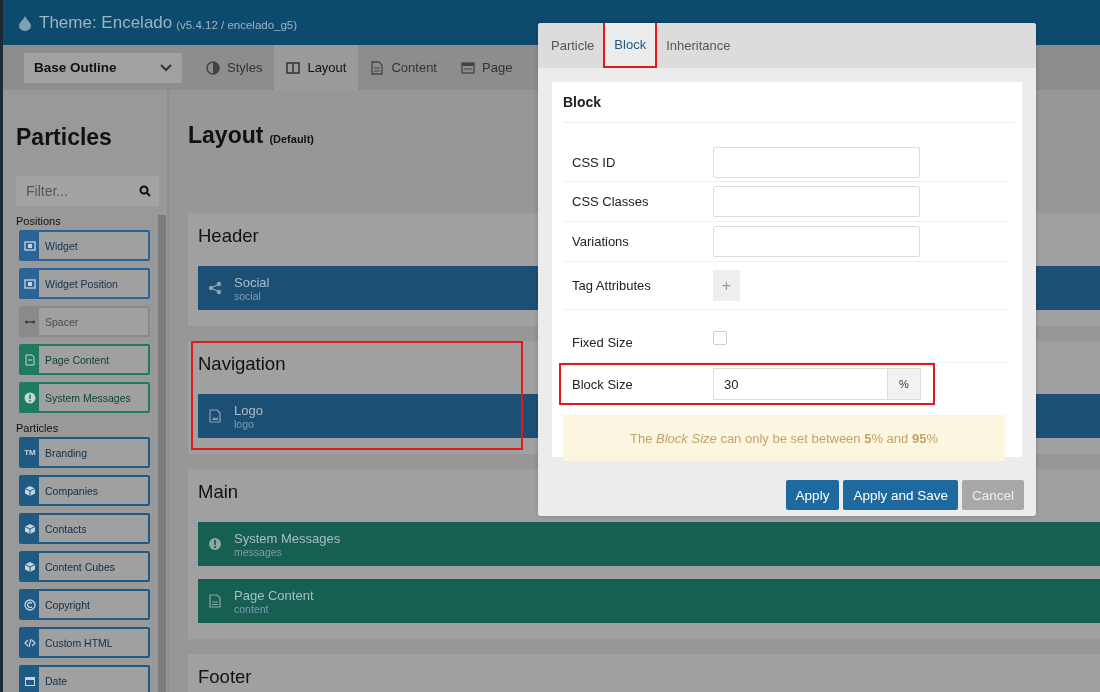 Image resolution: width=1100 pixels, height=692 pixels. What do you see at coordinates (630, 45) in the screenshot?
I see `dialog-tab: Block` at bounding box center [630, 45].